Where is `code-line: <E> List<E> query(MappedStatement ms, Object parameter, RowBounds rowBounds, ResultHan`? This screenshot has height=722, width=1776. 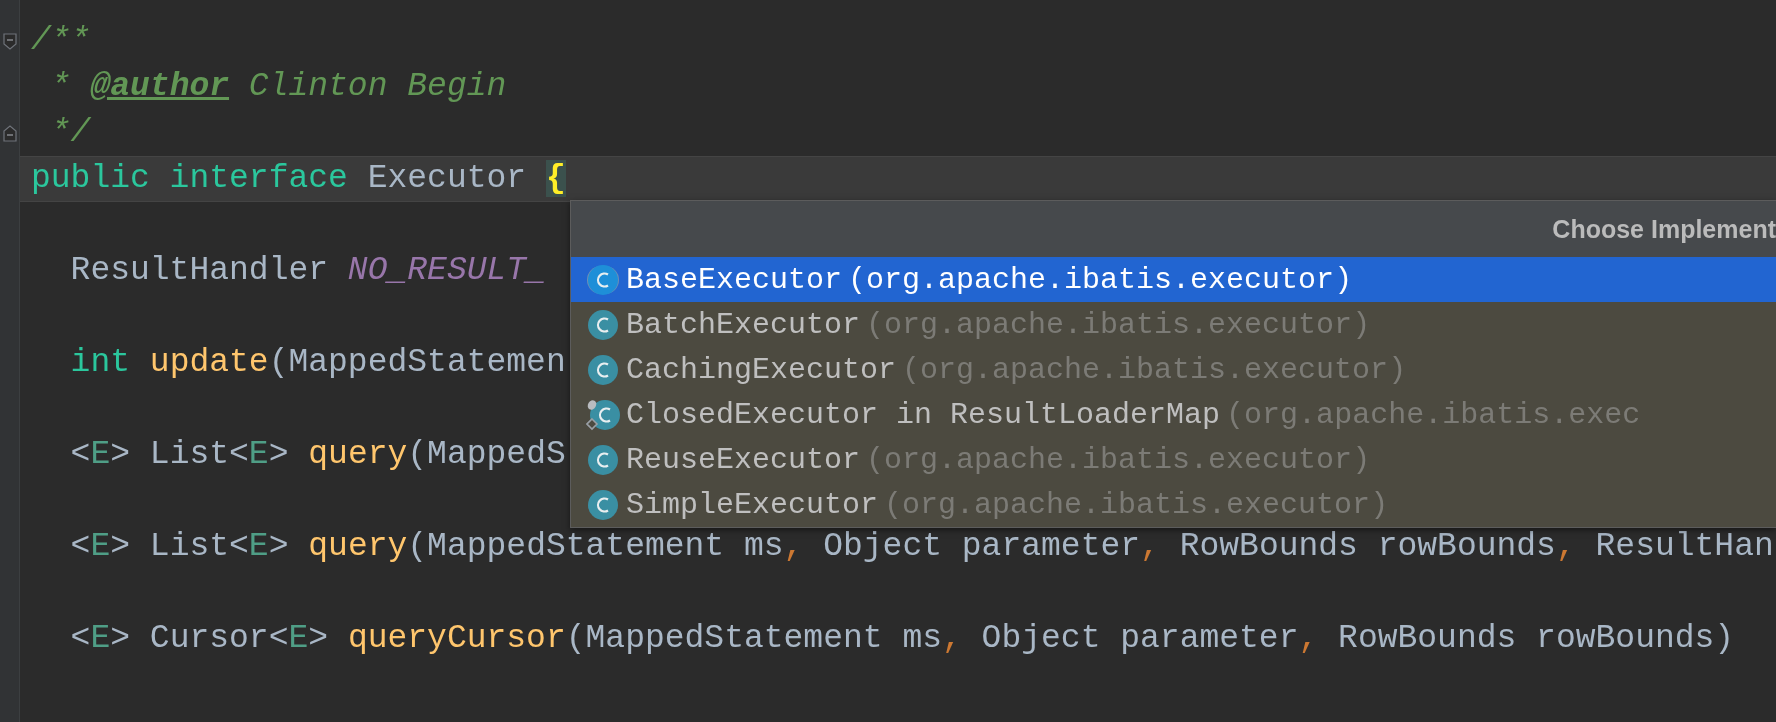 code-line: <E> List<E> query(MappedStatement ms, Object parameter, RowBounds rowBounds, ResultHan is located at coordinates (921, 547).